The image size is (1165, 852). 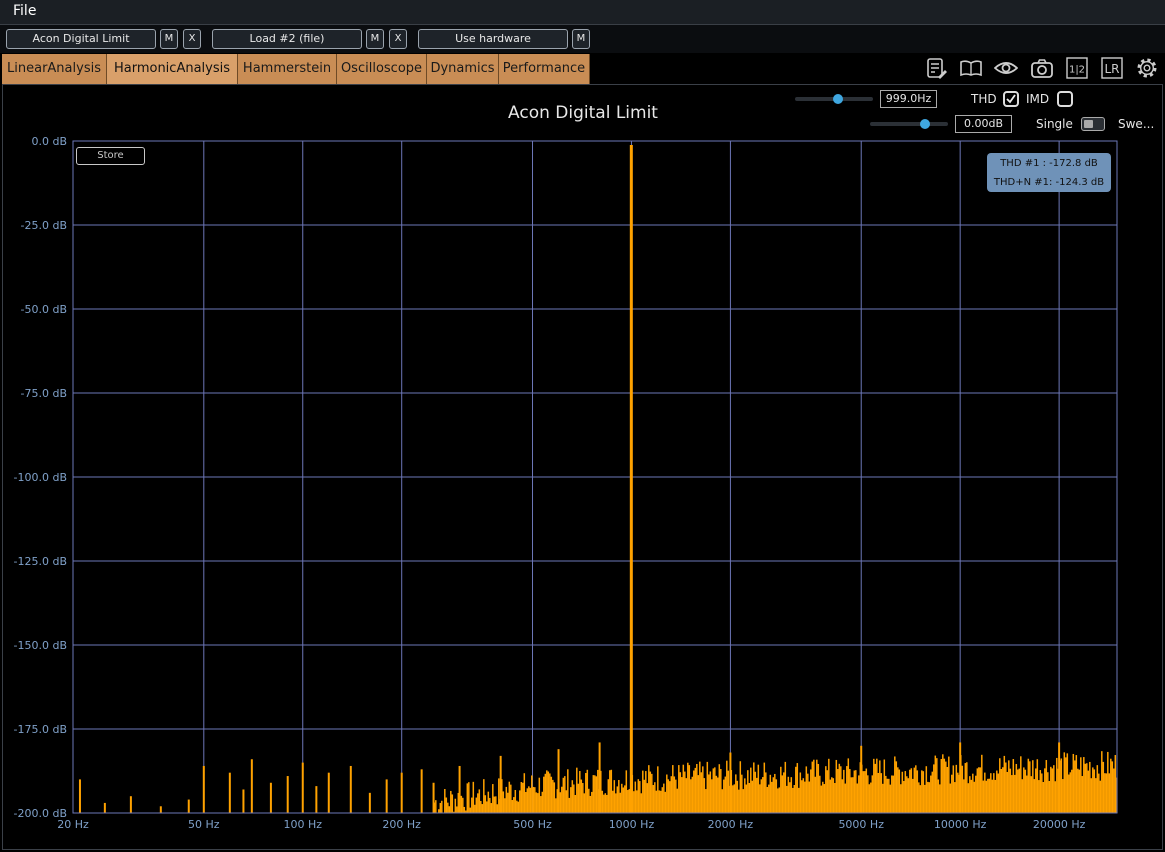 What do you see at coordinates (1049, 172) in the screenshot?
I see `thd-readout: THD #1 : -172.8 dB THD+N #1: -124.3 dB` at bounding box center [1049, 172].